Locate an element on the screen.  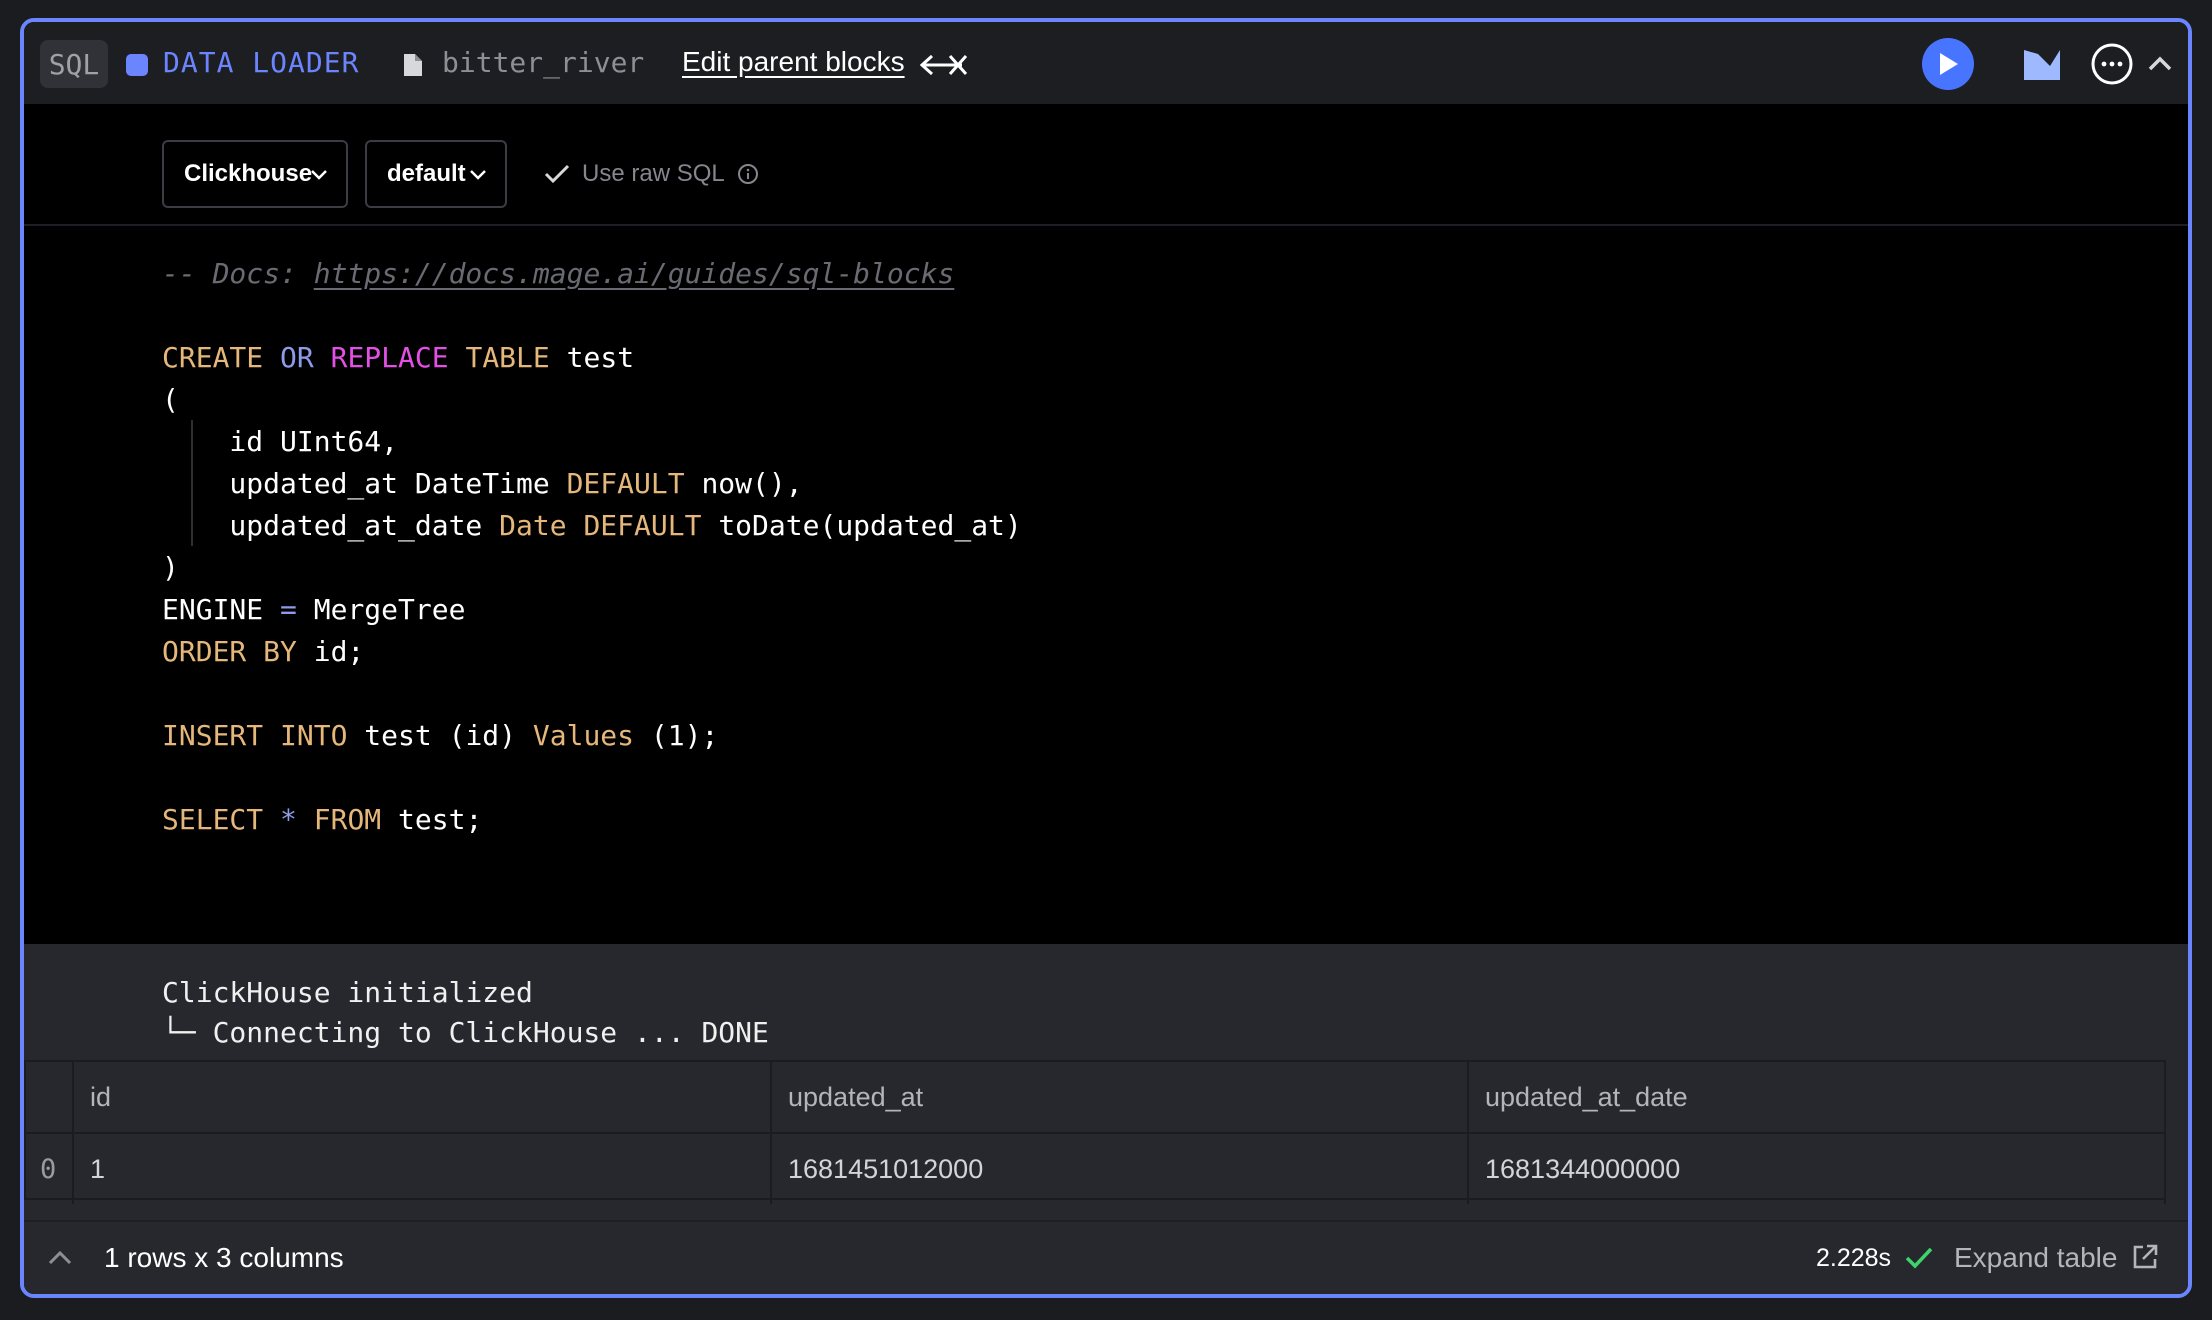
checkmark-icon is located at coordinates (557, 174).